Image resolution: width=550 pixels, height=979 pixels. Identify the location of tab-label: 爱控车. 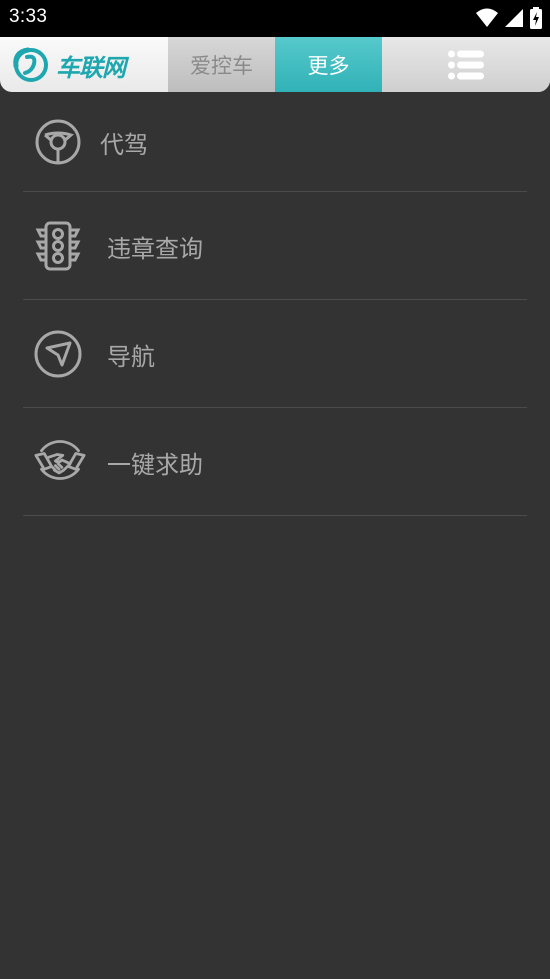
(221, 65).